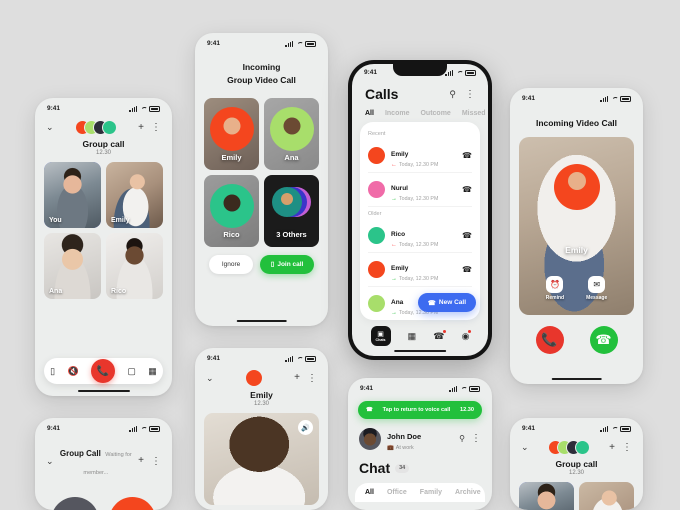  Describe the element at coordinates (435, 113) in the screenshot. I see `tab-outcome: Outcome` at that location.